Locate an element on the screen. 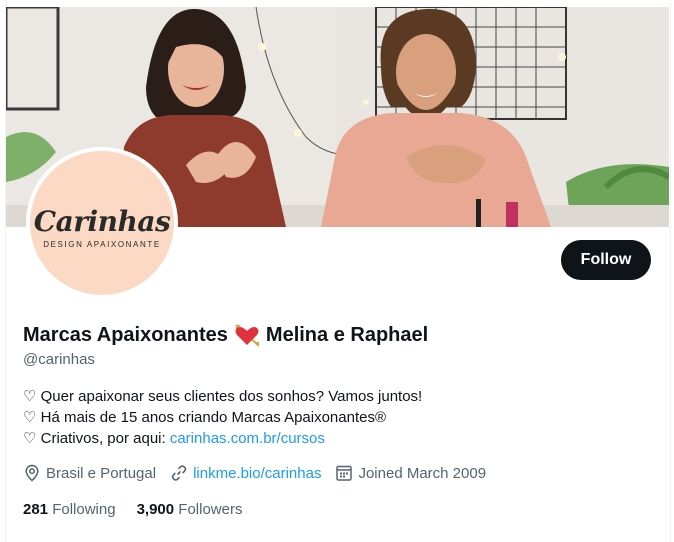 This screenshot has width=674, height=542. followers-stat: 3,900 Followers is located at coordinates (190, 509).